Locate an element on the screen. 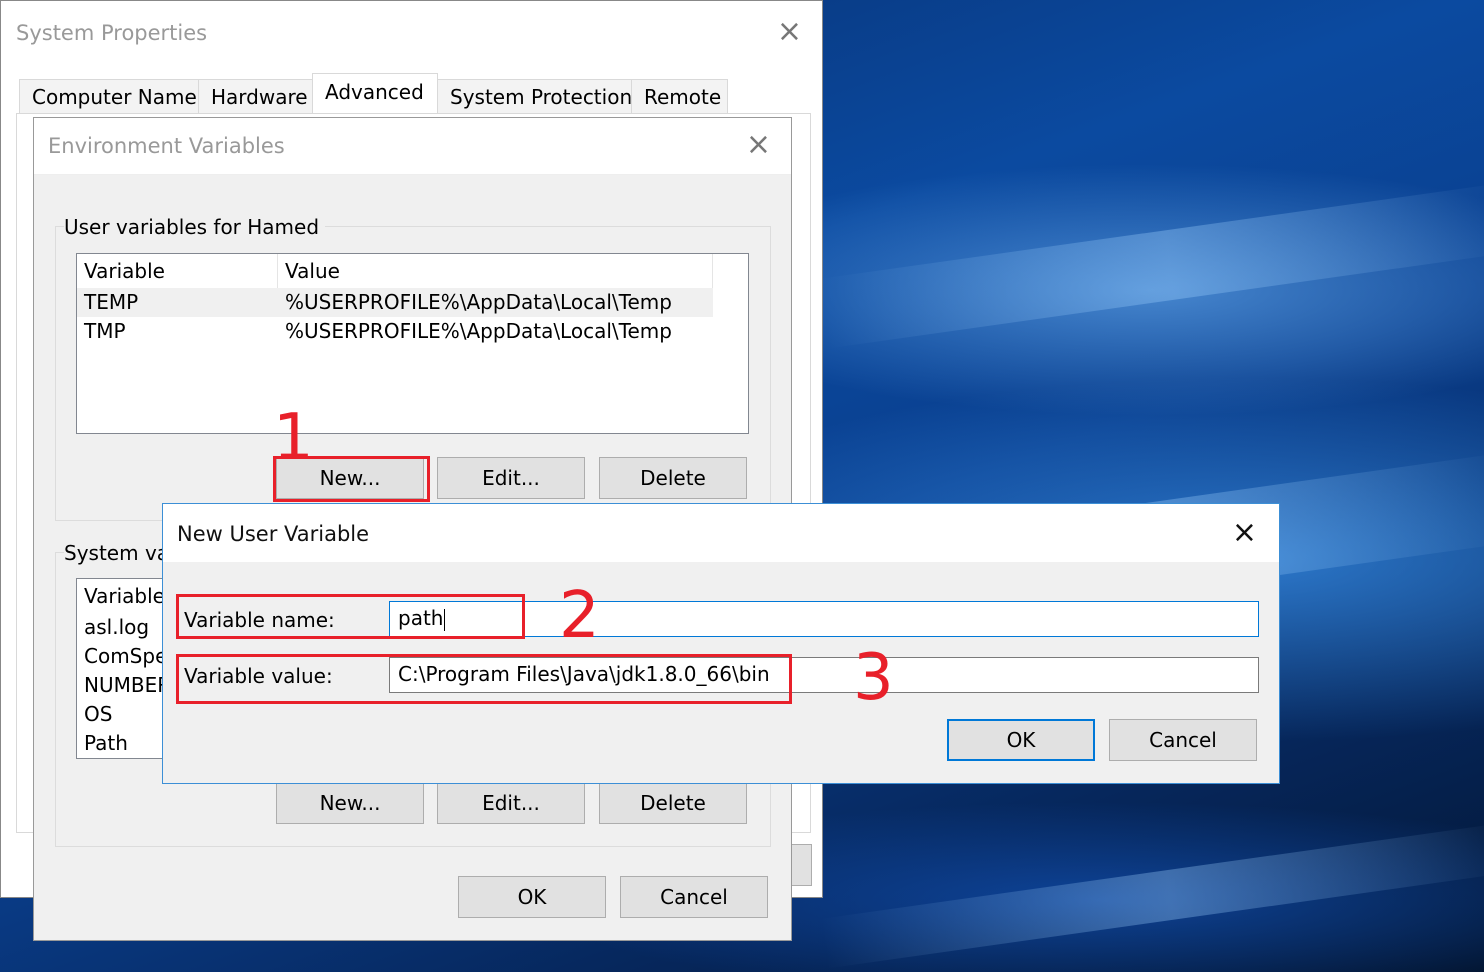 This screenshot has width=1484, height=972. table-row: TMP %USERPROFILE%\AppData\Local\Temp is located at coordinates (395, 331).